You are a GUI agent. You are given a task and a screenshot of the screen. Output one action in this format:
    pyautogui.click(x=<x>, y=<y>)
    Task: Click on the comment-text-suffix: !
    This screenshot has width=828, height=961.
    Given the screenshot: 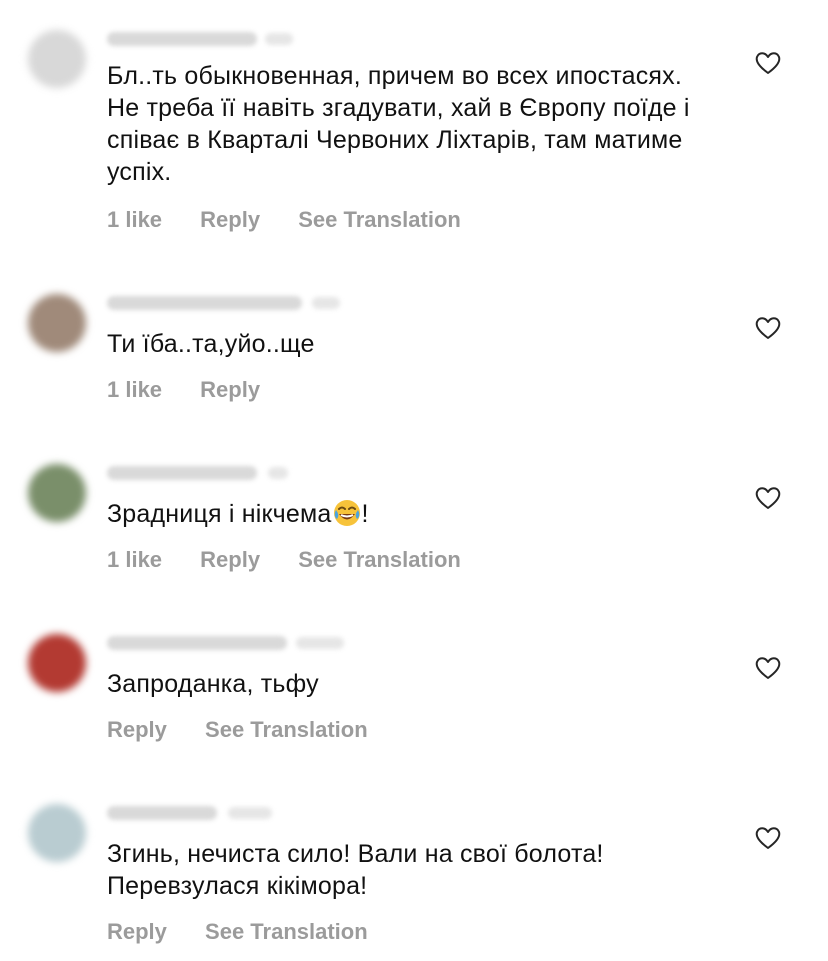 What is the action you would take?
    pyautogui.click(x=365, y=514)
    